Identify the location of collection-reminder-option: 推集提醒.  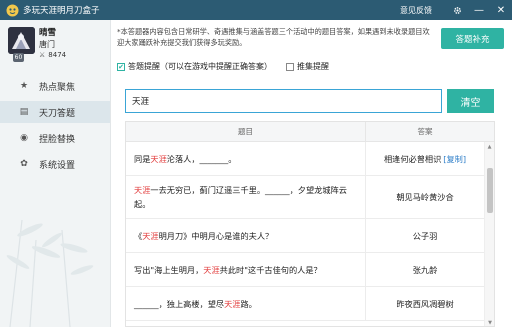
(307, 66).